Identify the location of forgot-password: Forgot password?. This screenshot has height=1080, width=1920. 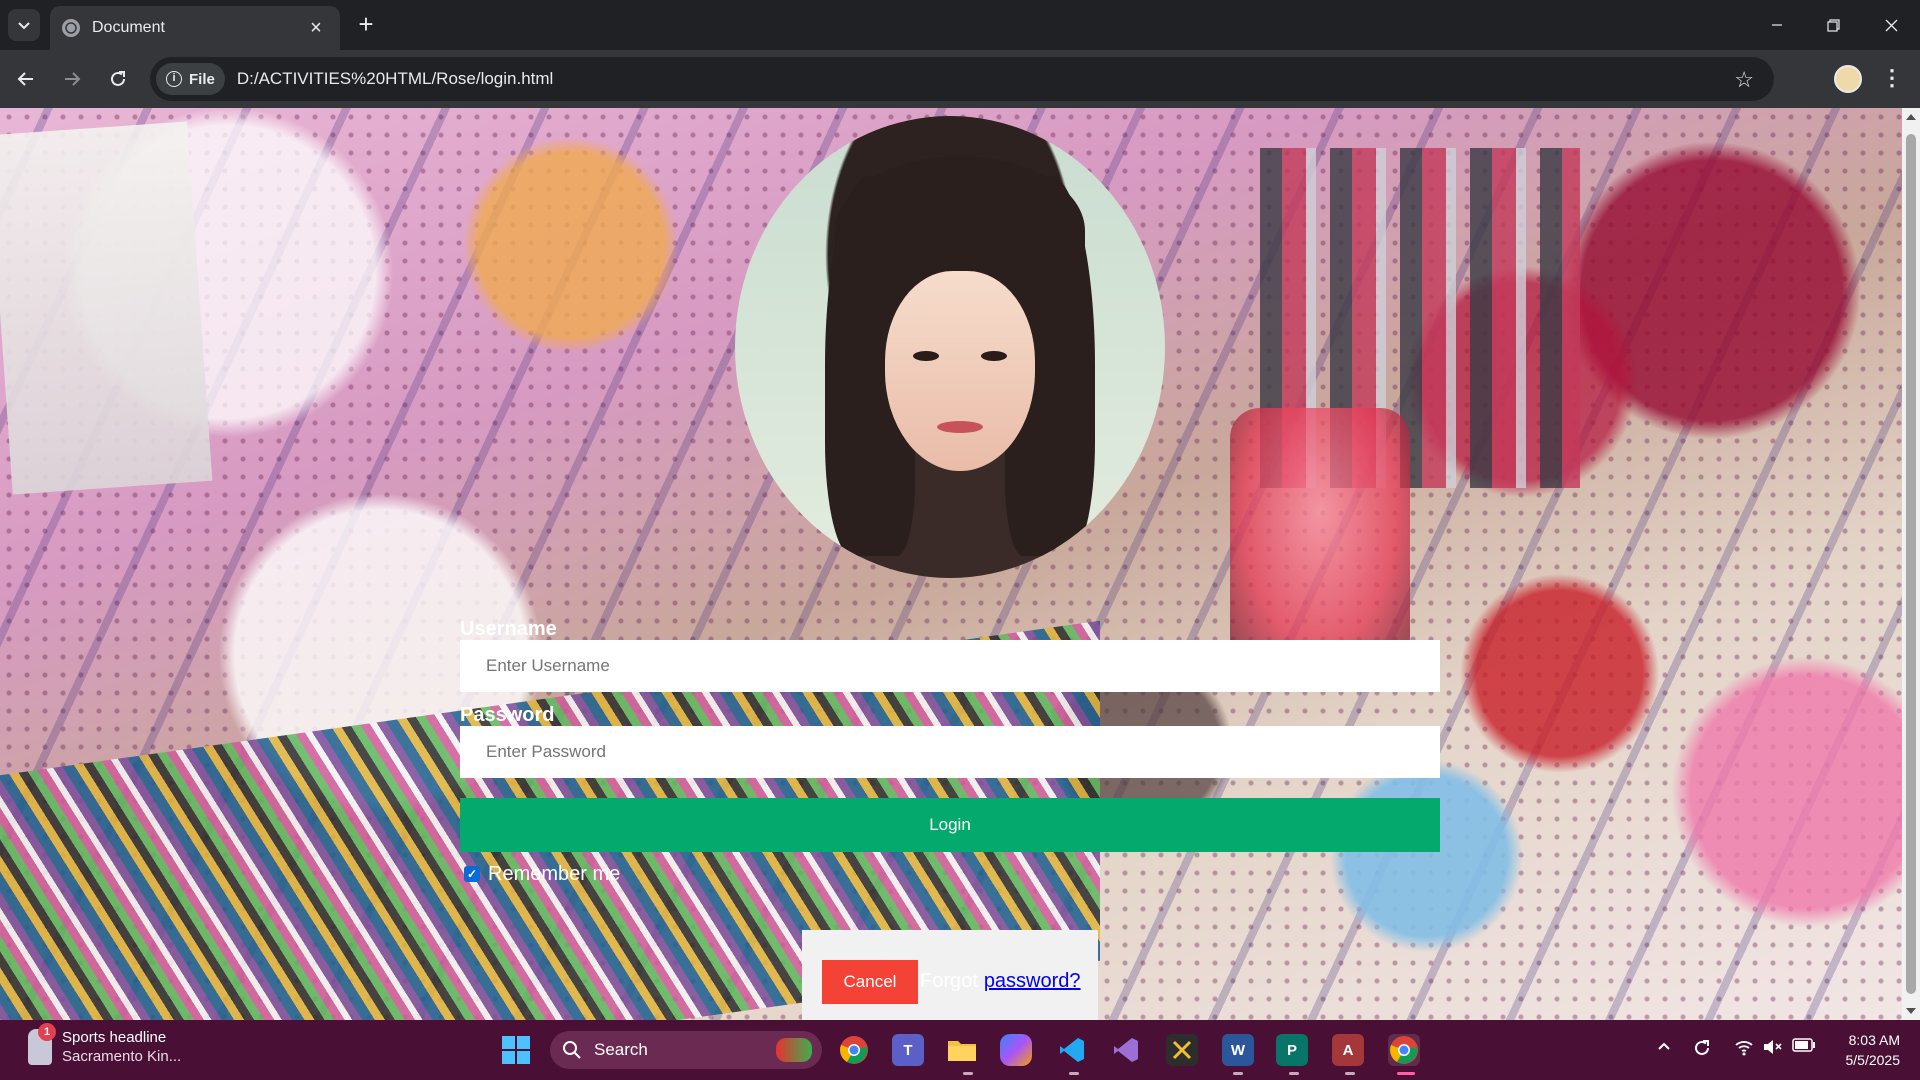
(1000, 981).